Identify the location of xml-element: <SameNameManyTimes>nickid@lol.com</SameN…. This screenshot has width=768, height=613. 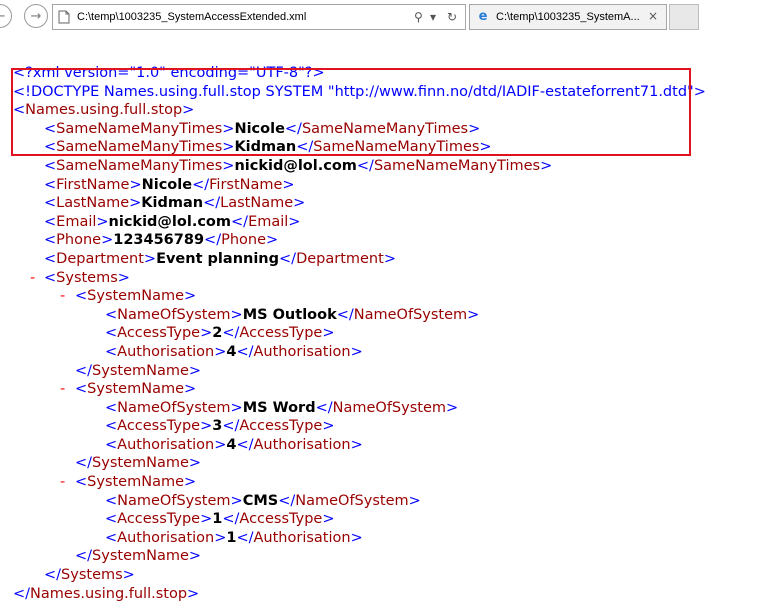
(298, 165).